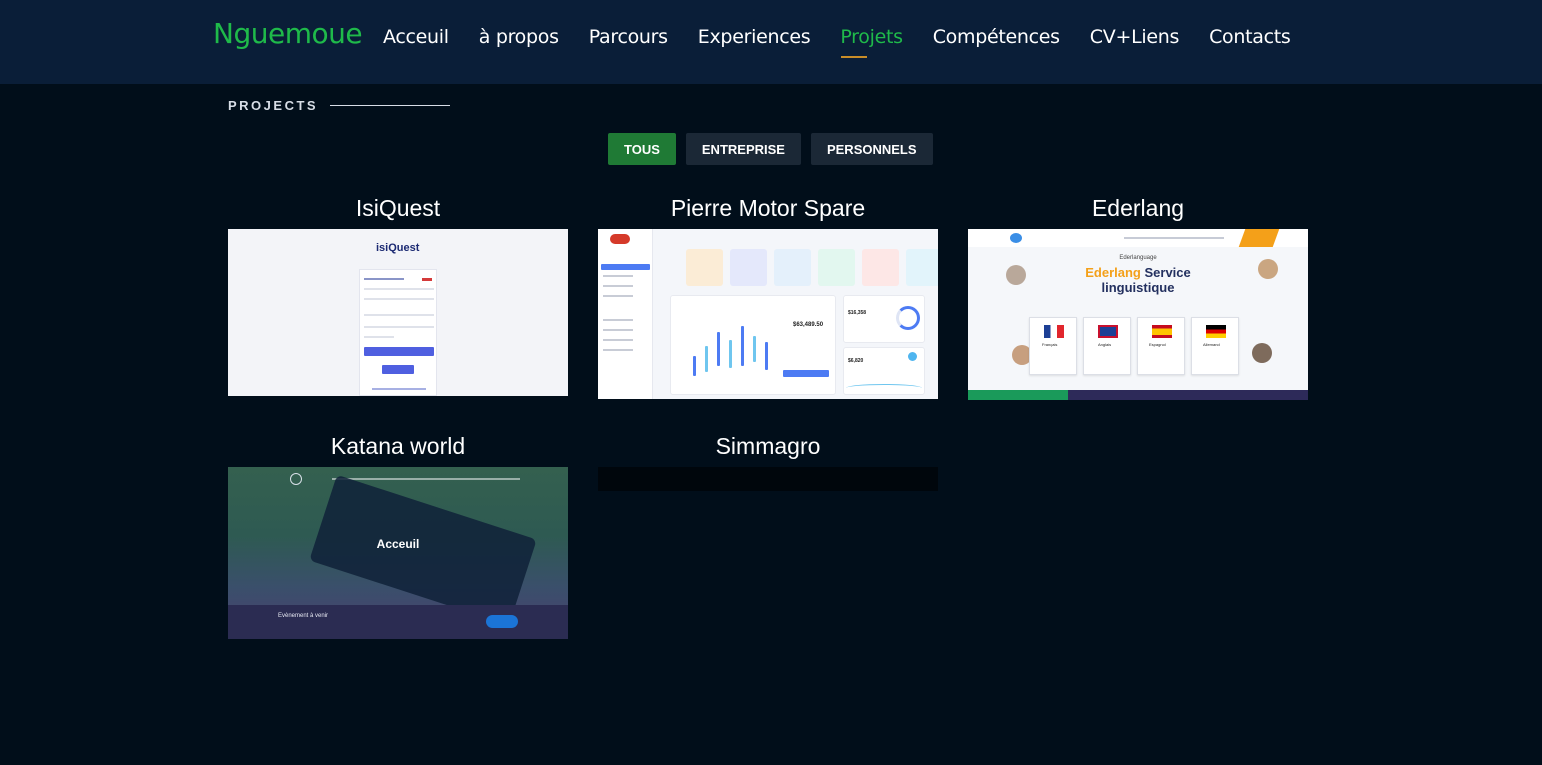 This screenshot has width=1542, height=765. What do you see at coordinates (768, 208) in the screenshot?
I see `project-title: Pierre Motor Spare` at bounding box center [768, 208].